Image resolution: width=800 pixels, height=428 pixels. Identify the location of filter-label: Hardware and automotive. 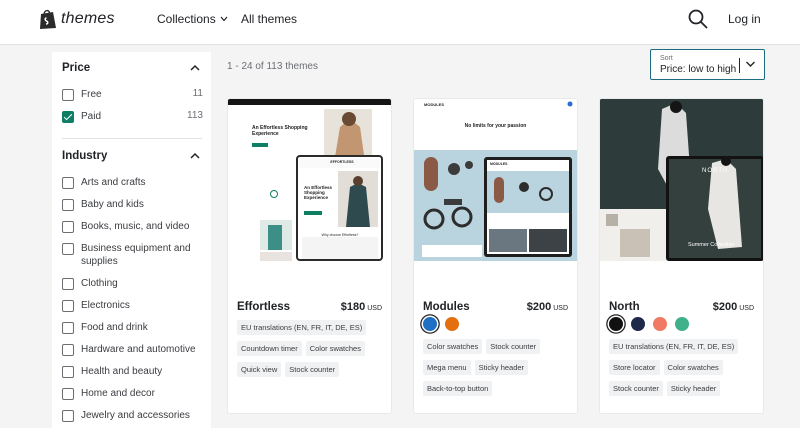
(138, 349).